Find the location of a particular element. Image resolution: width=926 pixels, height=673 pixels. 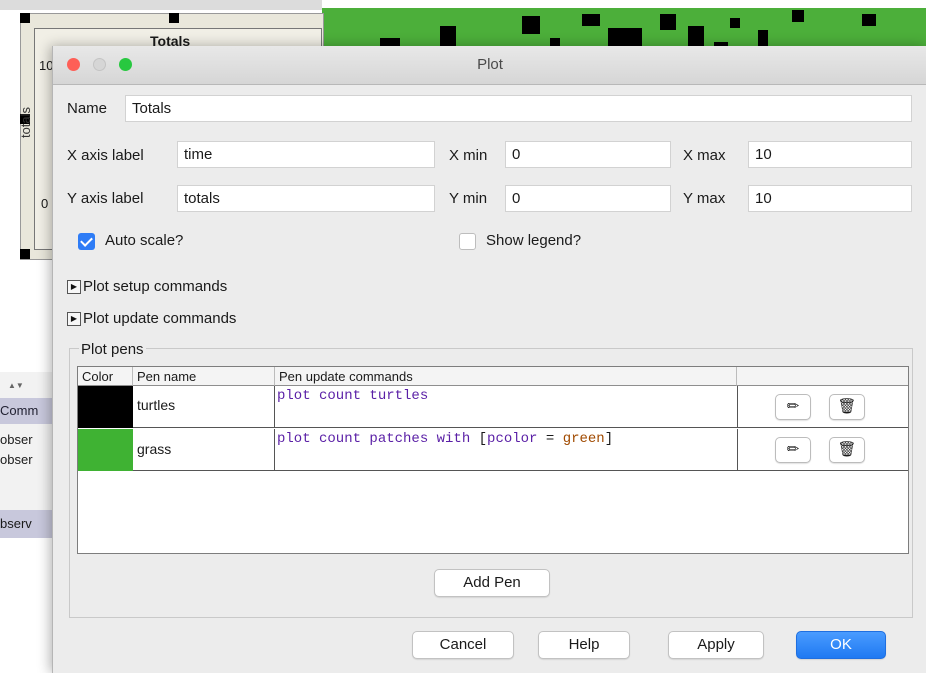

xmax-label: X max is located at coordinates (704, 155).